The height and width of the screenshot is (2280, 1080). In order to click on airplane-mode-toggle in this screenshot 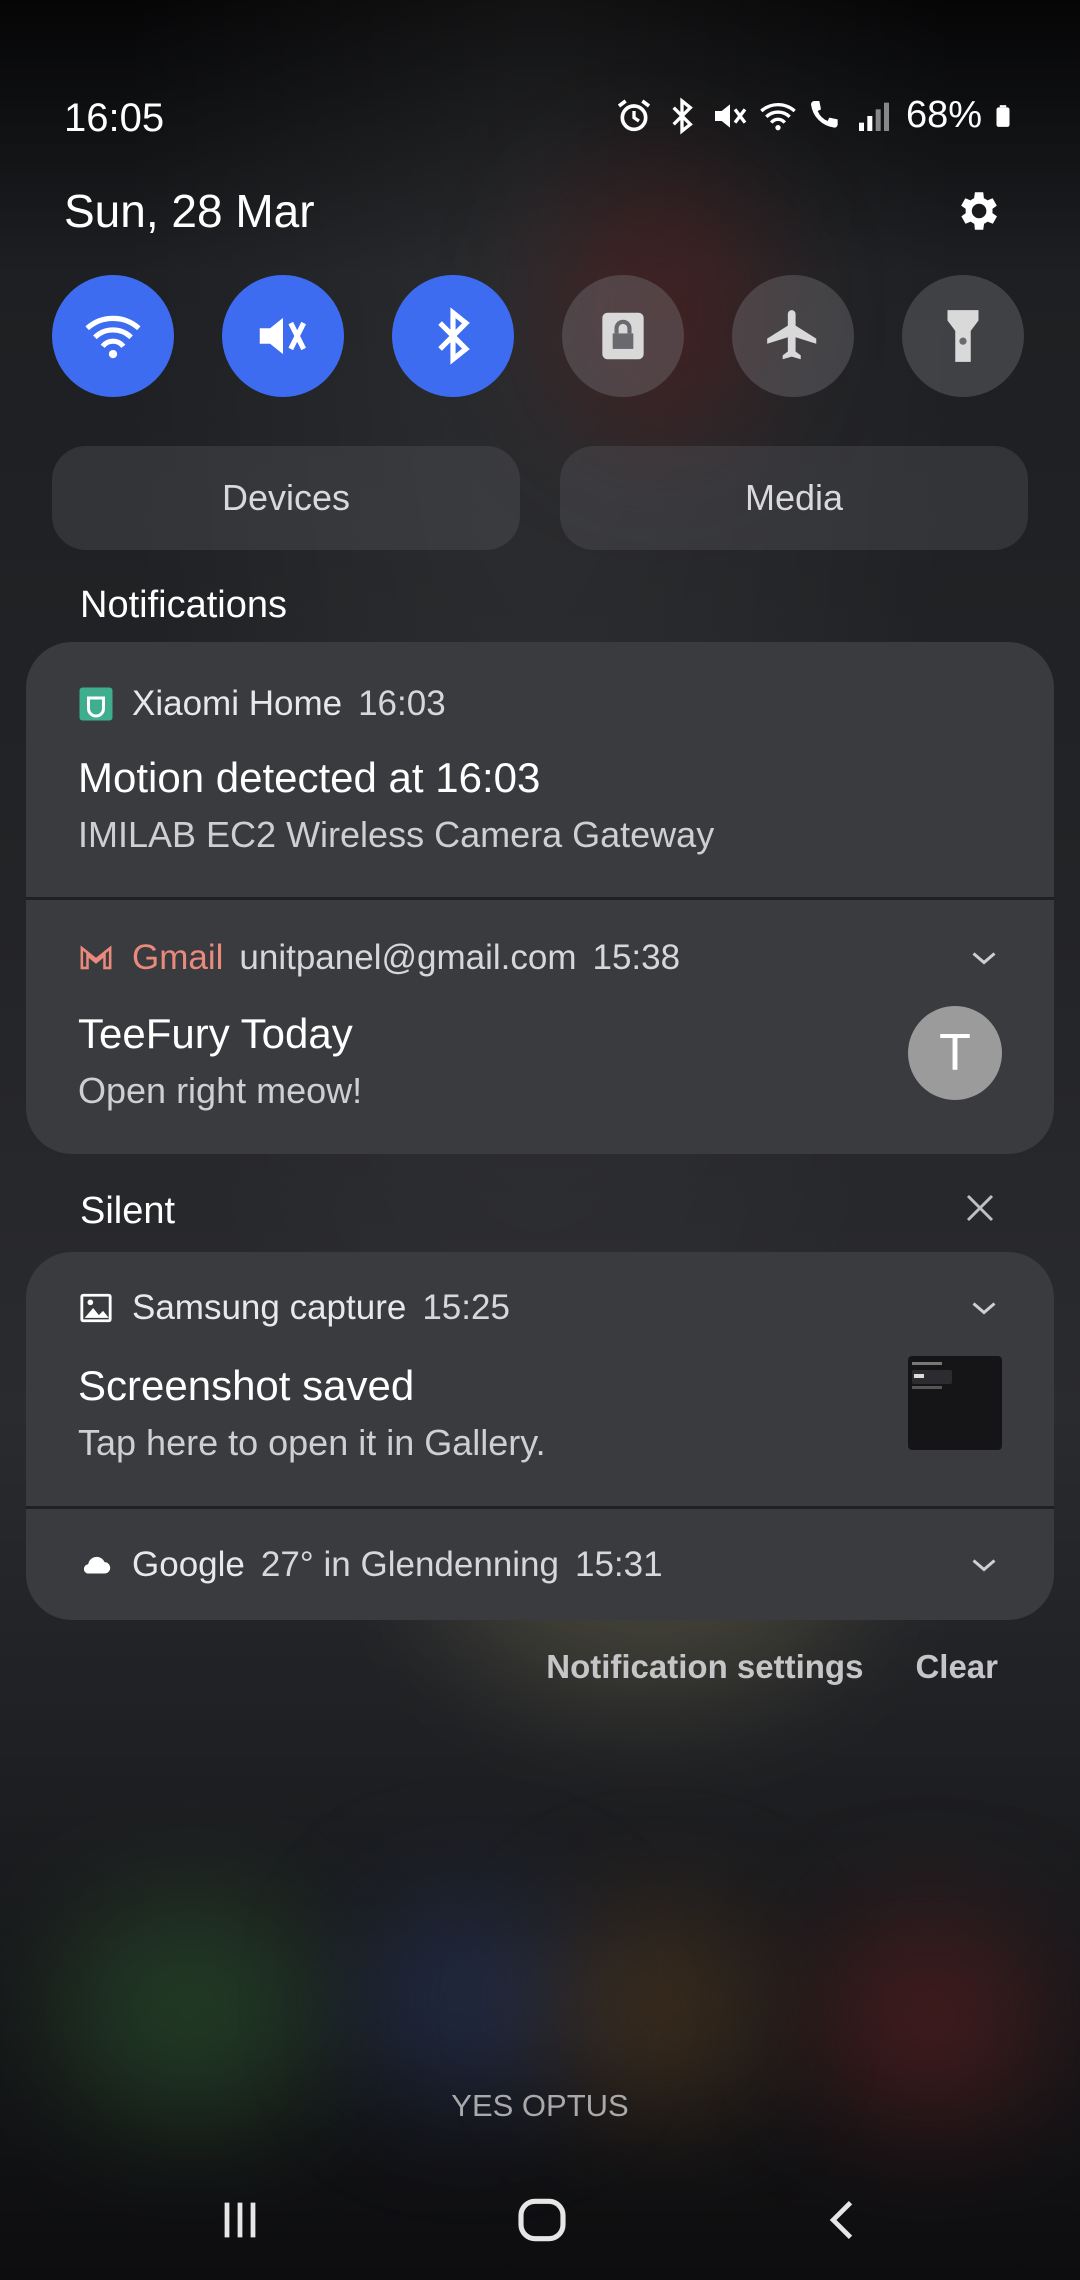, I will do `click(793, 336)`.